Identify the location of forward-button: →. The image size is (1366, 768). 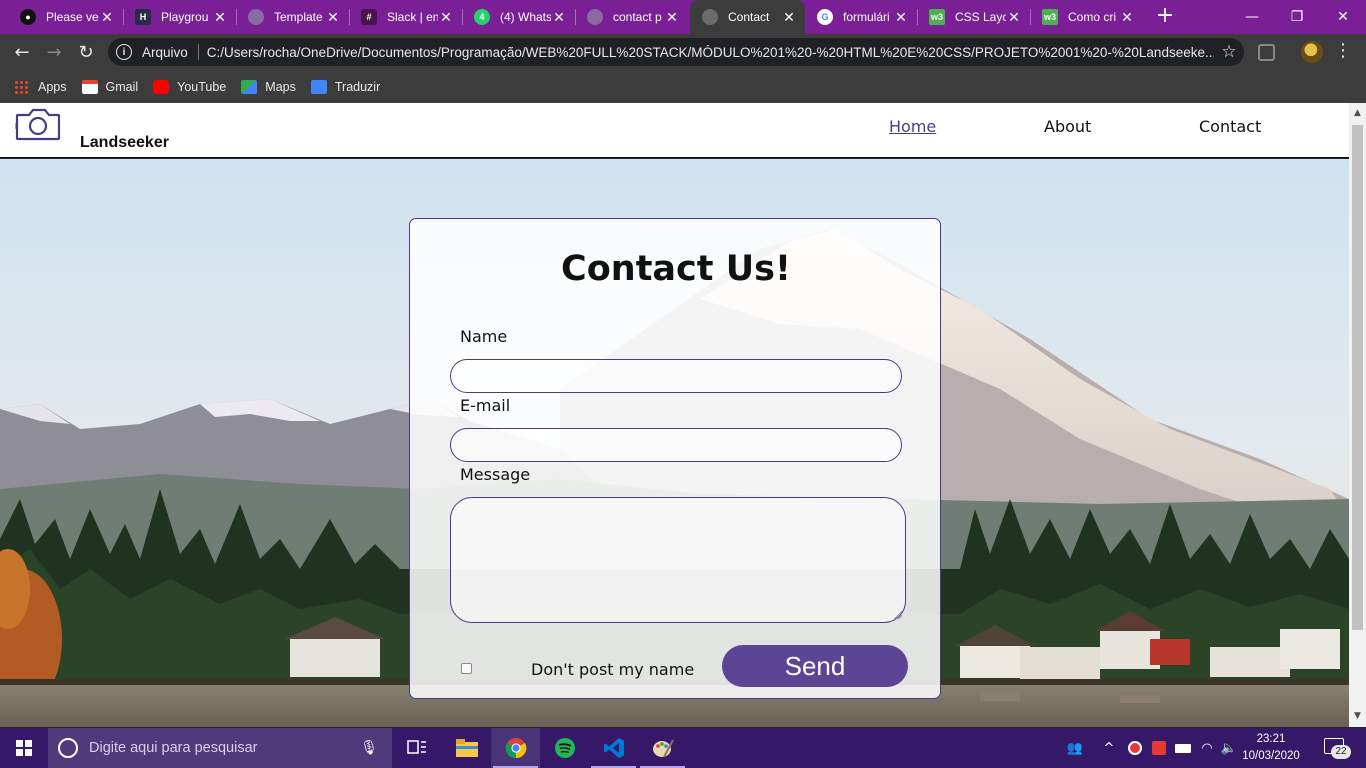
(54, 52).